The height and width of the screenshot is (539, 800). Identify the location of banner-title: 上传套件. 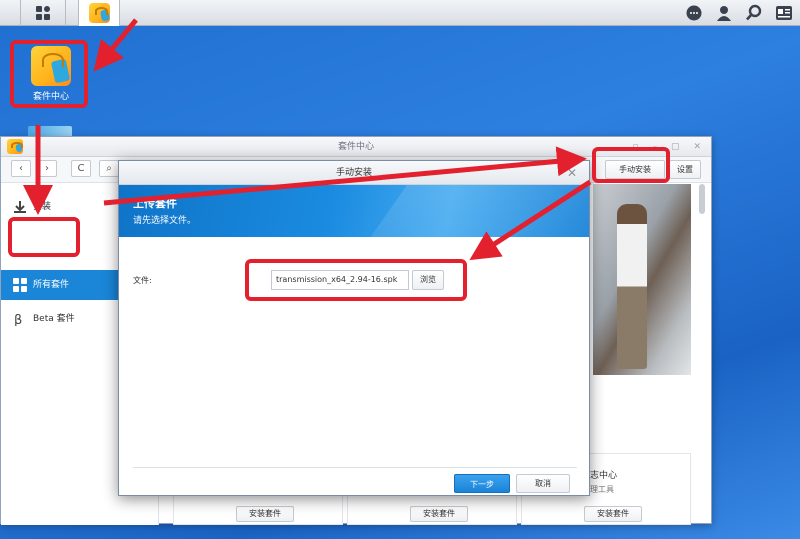
(155, 203).